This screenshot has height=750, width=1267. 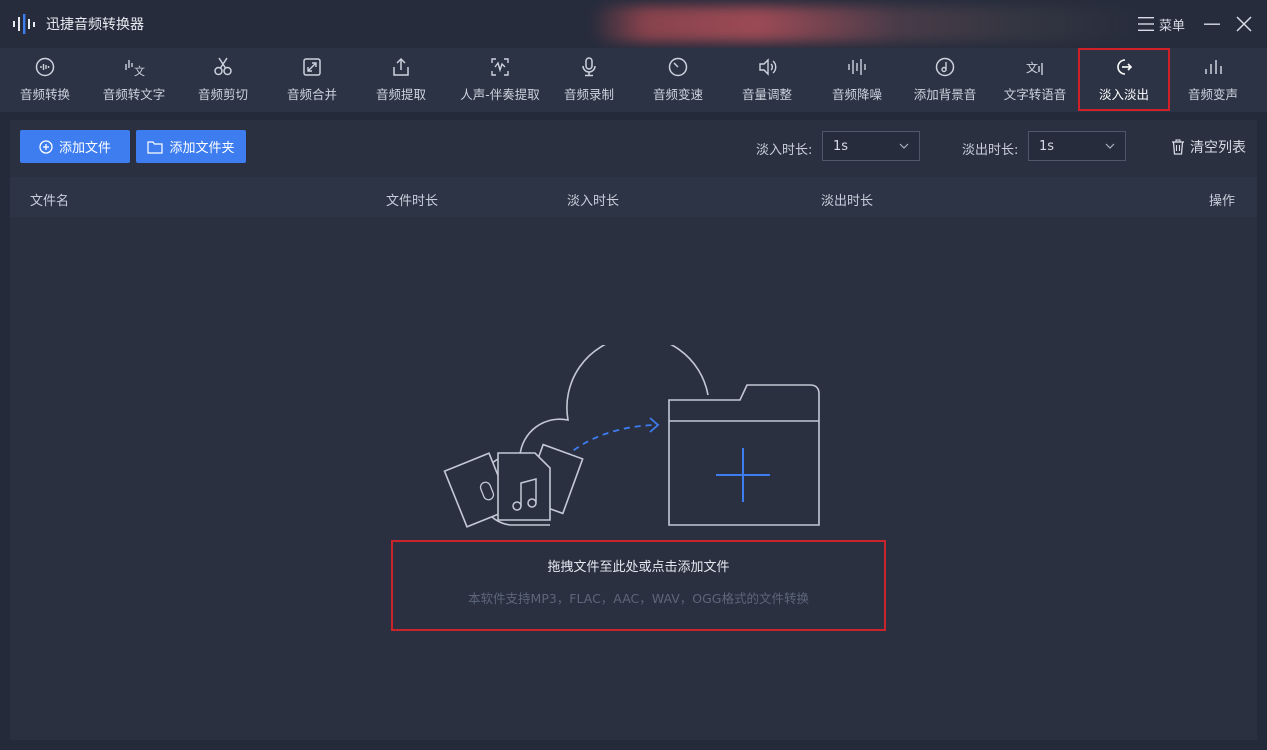 I want to click on denoise-icon, so click(x=857, y=67).